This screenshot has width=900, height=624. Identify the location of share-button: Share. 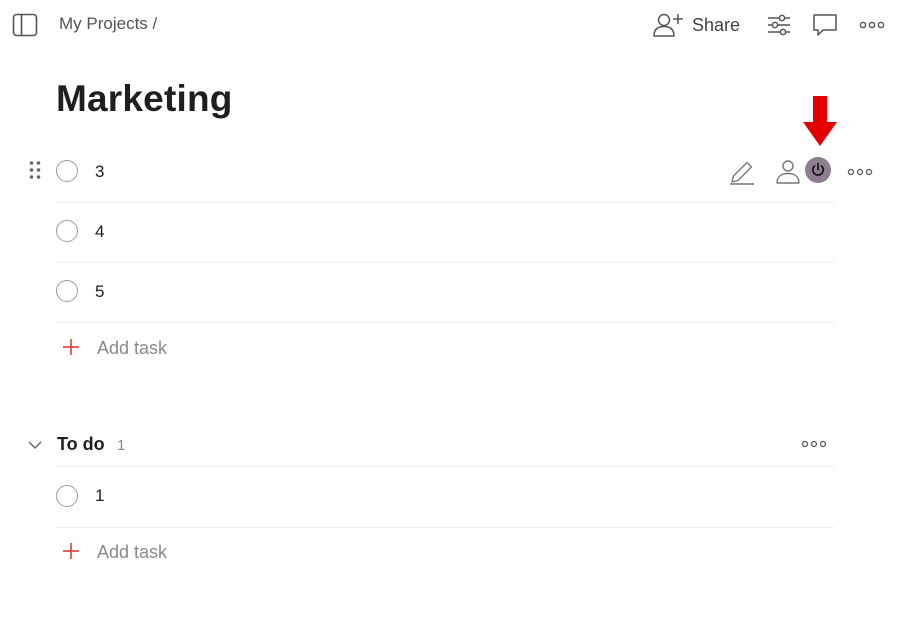
(696, 25).